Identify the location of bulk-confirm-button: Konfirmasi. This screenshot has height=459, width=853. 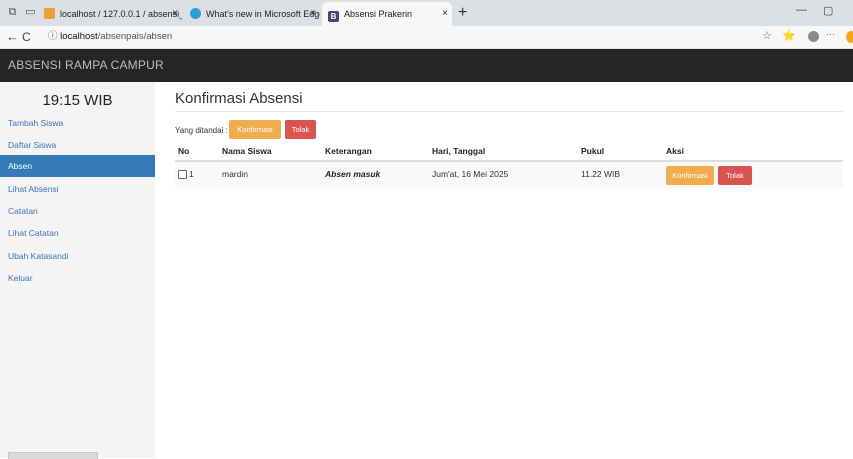
(255, 129).